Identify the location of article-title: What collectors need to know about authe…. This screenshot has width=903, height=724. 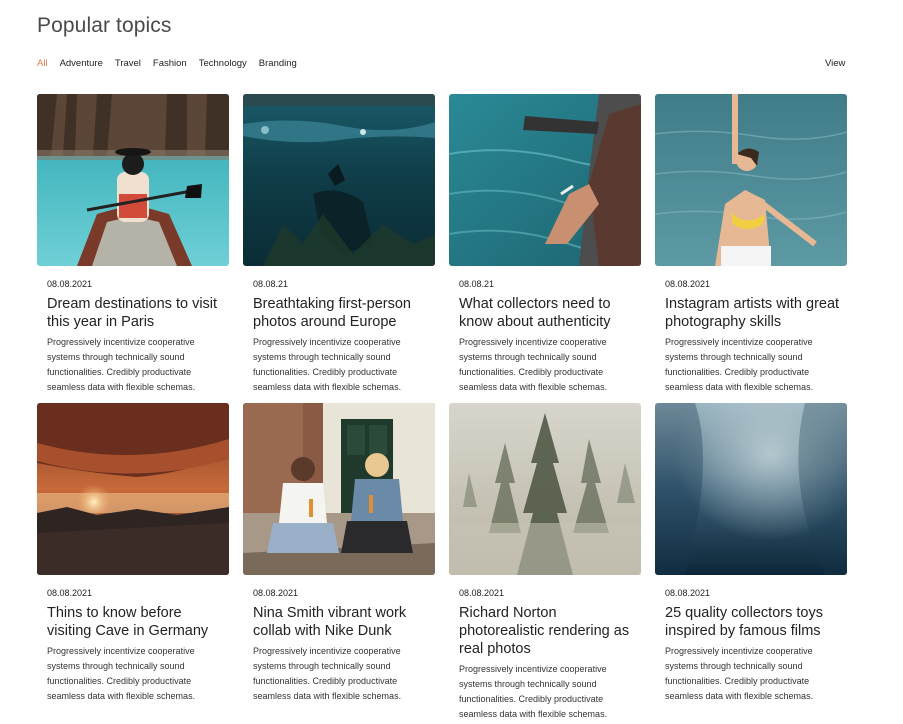
(548, 313).